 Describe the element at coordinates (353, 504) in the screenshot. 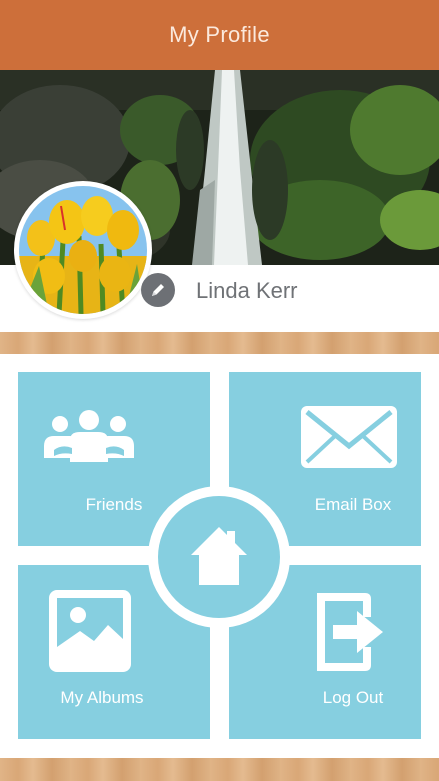

I see `email-box-label: Email Box` at that location.